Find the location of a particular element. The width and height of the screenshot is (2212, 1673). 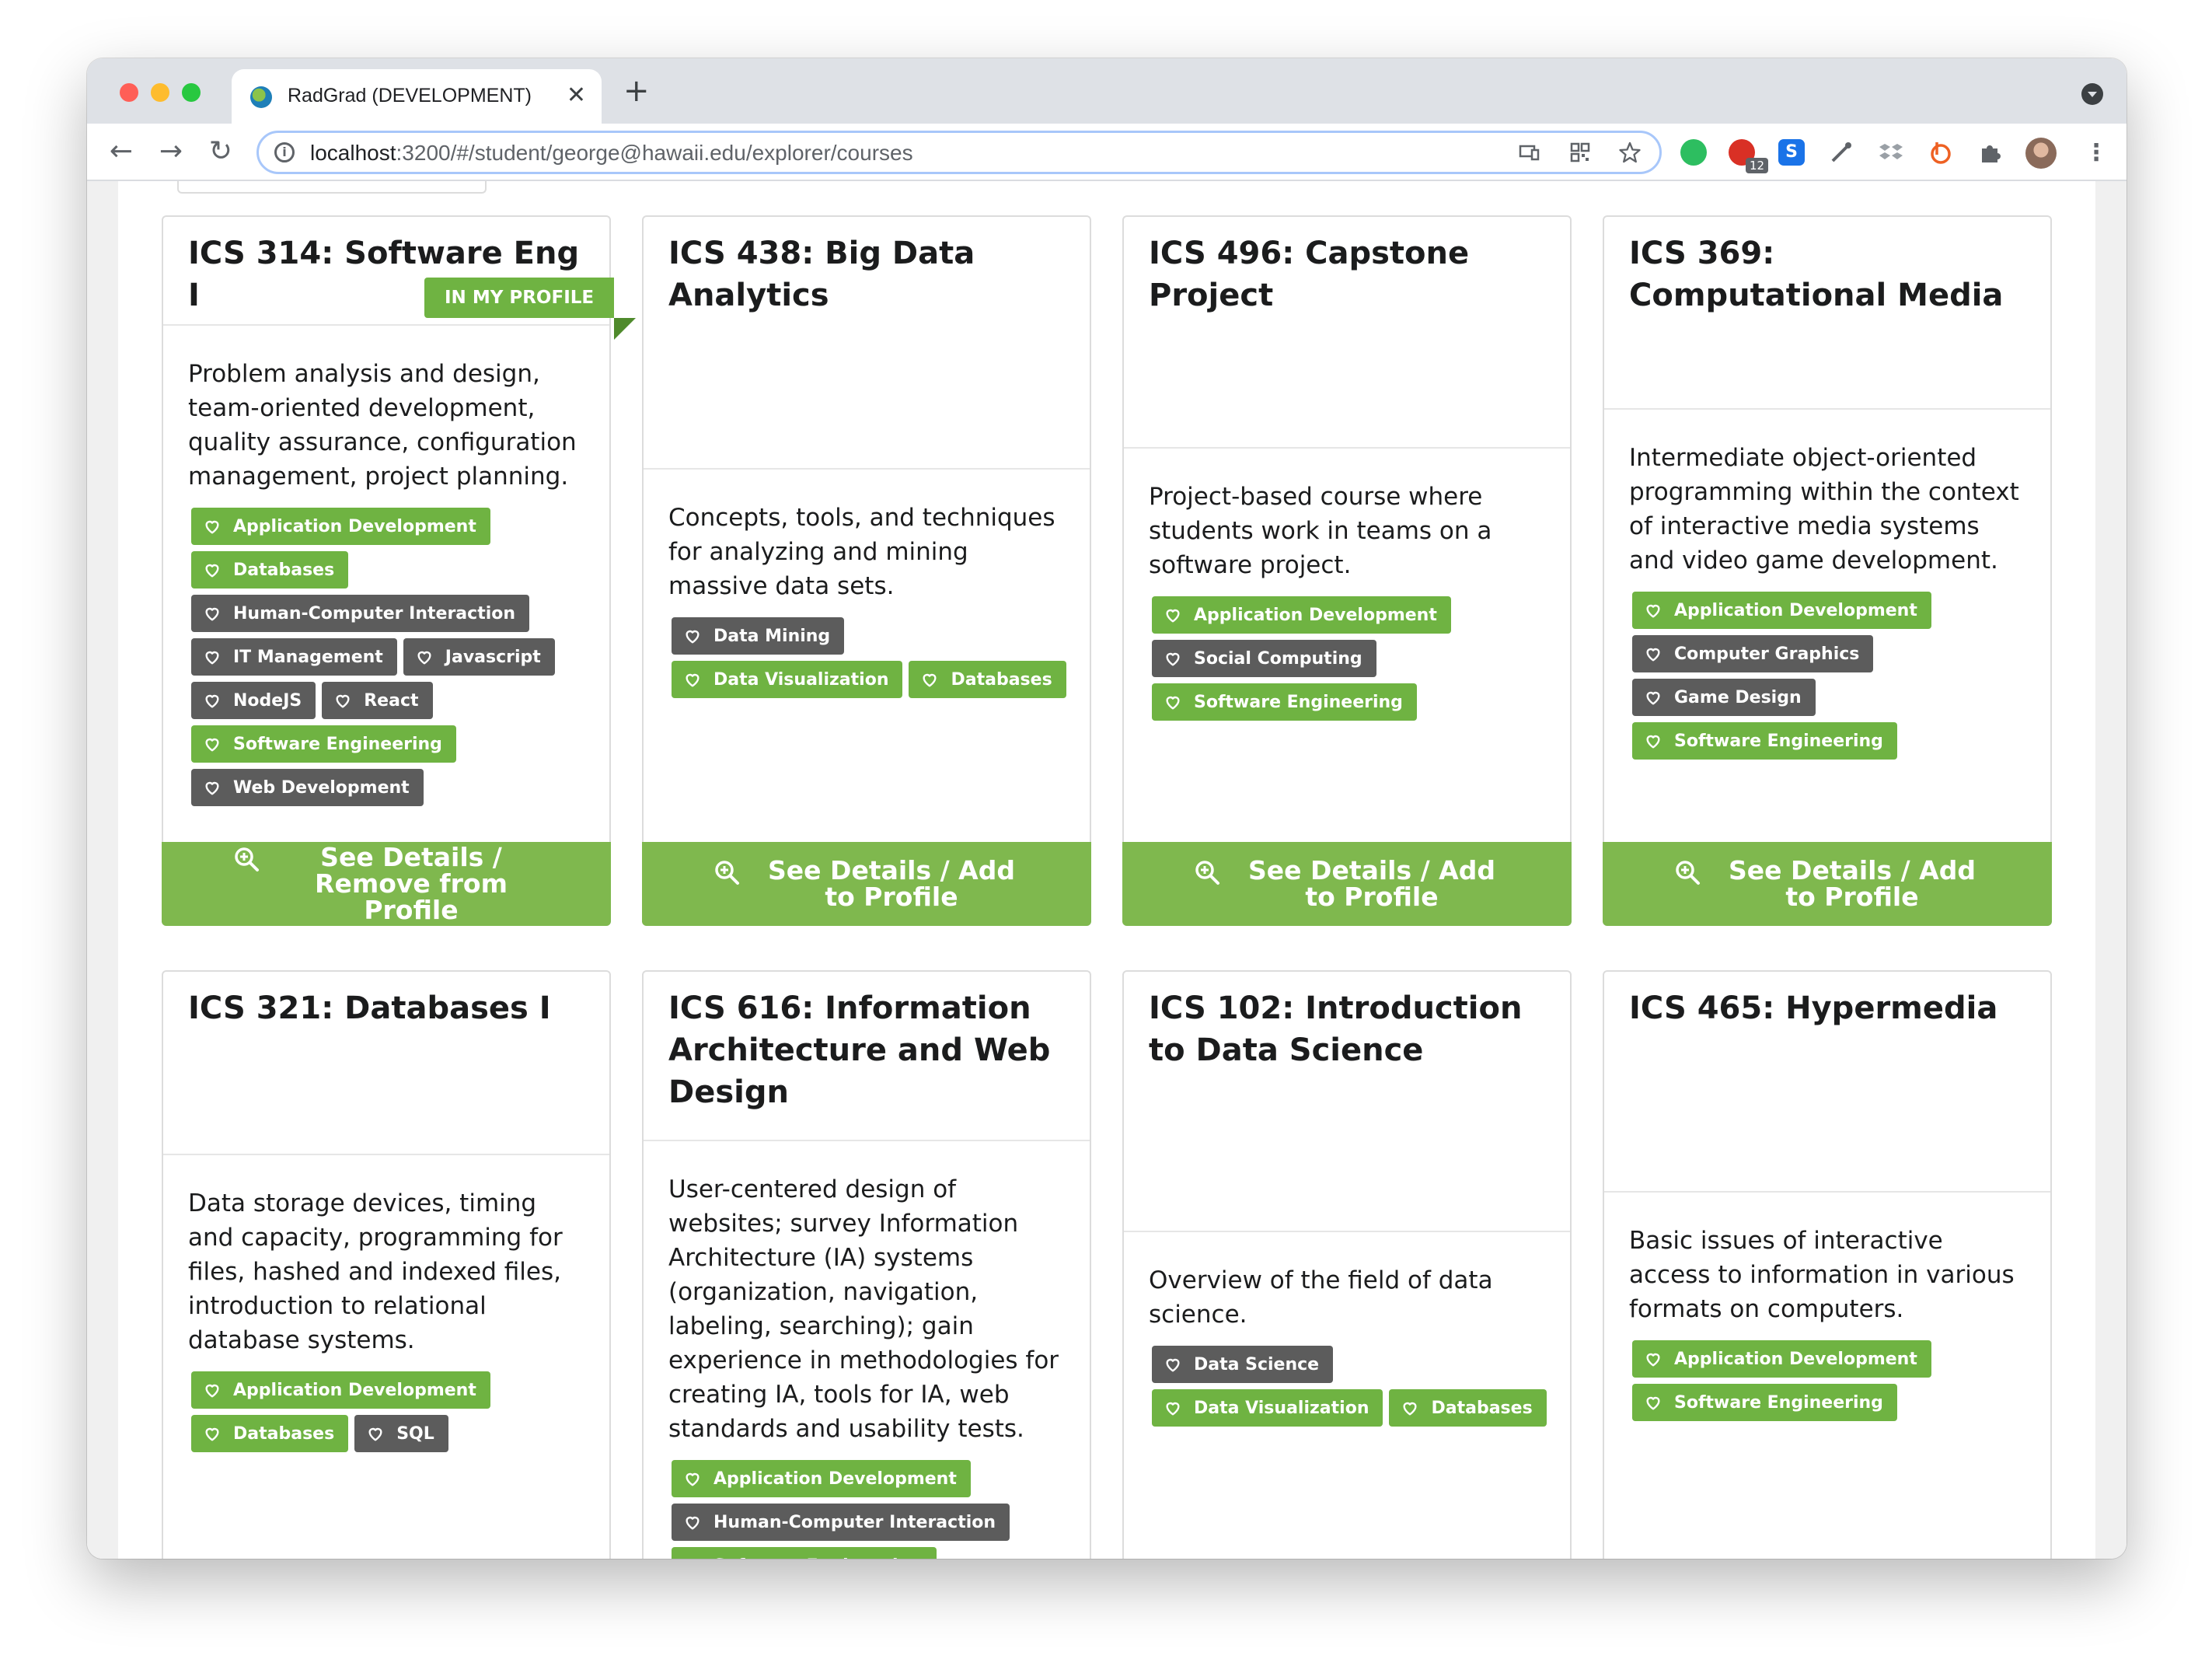

back-button: ← is located at coordinates (122, 152).